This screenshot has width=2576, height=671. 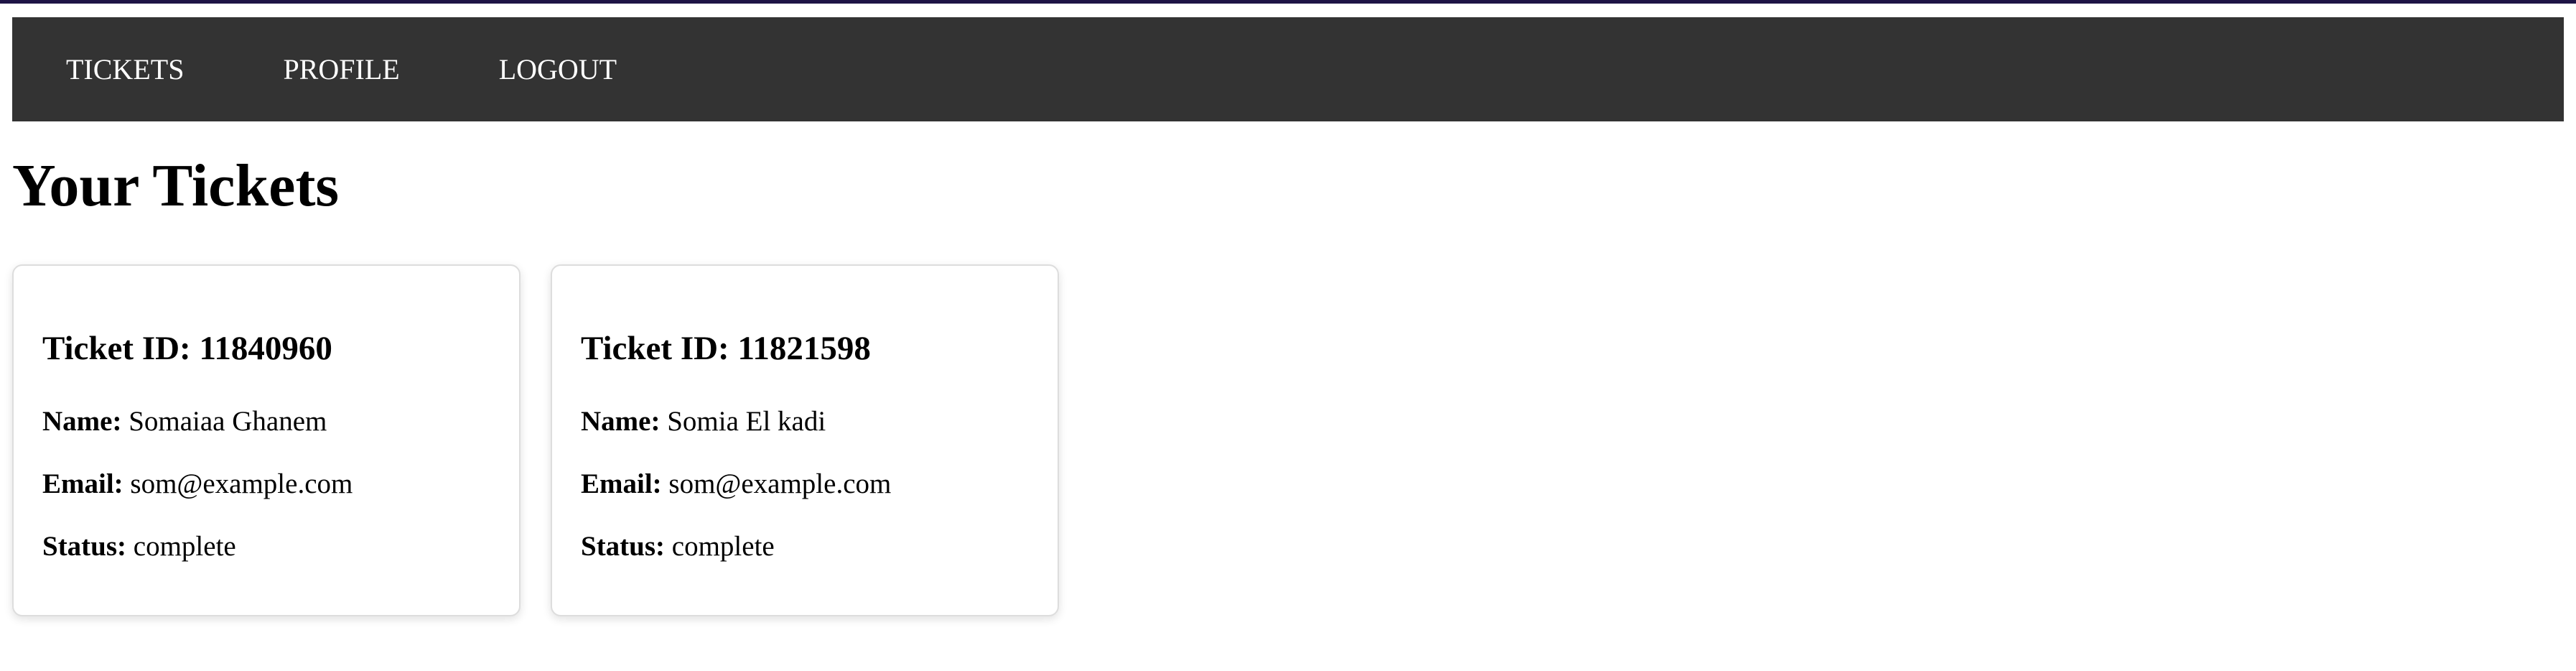 I want to click on page-title: Your Tickets, so click(x=176, y=185).